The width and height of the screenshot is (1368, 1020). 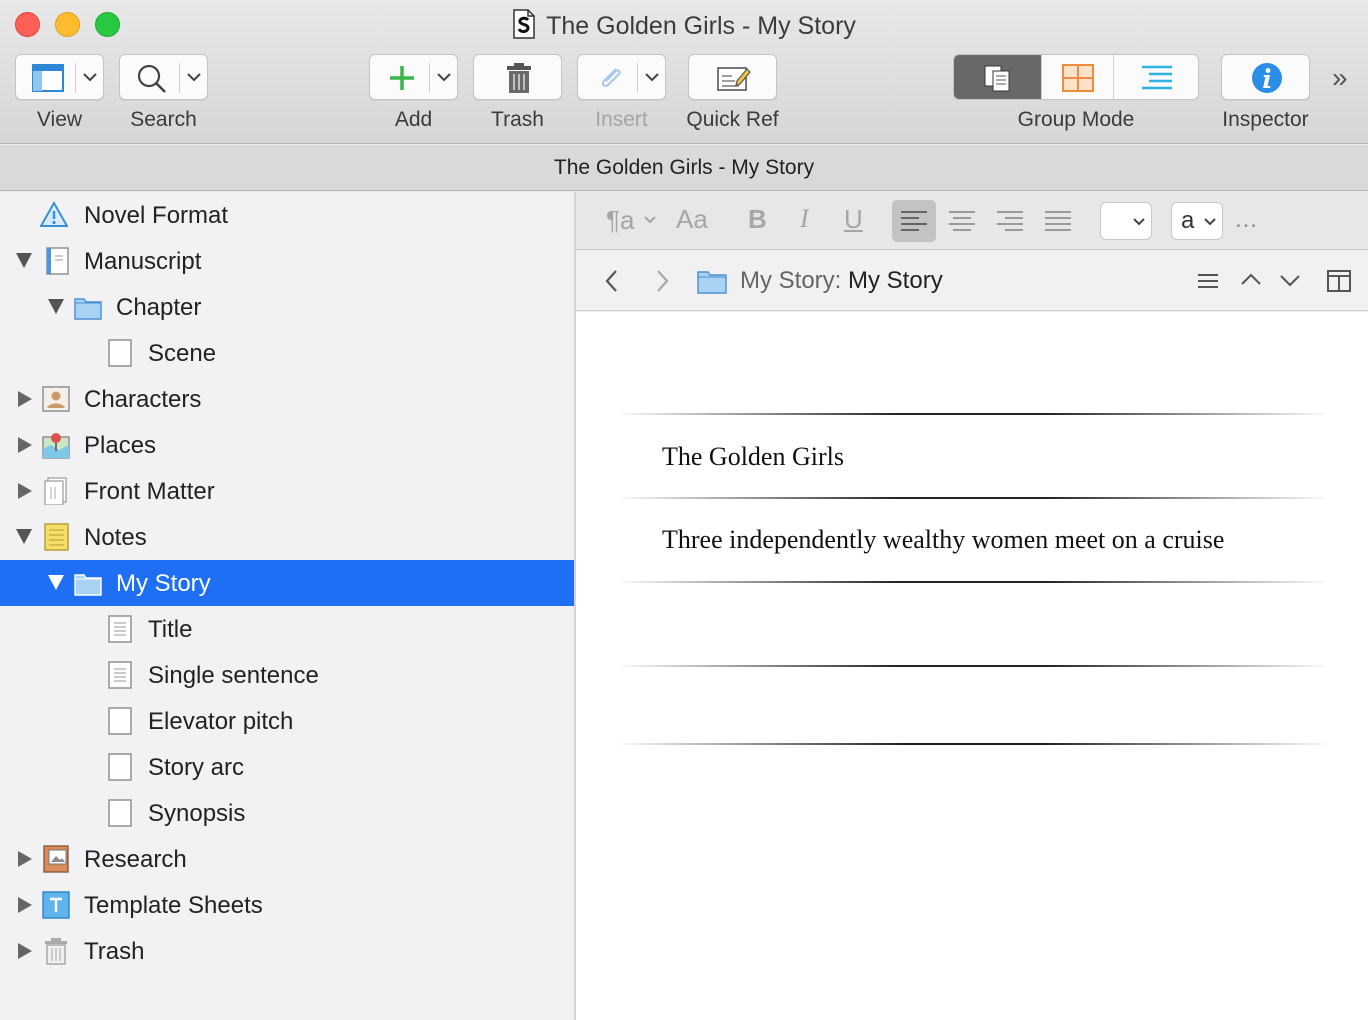 I want to click on binder-item-template-sheets: Template Sheets, so click(x=287, y=905).